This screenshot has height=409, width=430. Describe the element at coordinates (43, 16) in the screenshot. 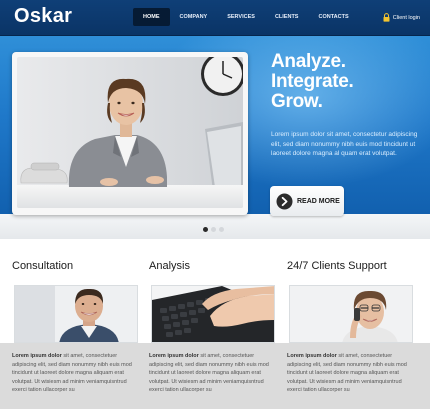

I see `site-logo: Oskar` at that location.